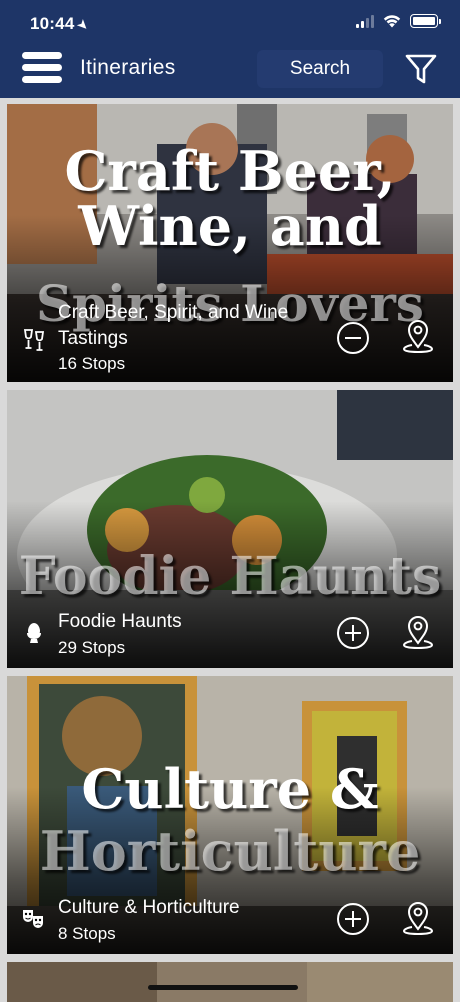 The width and height of the screenshot is (460, 1002). I want to click on home-indicator, so click(223, 987).